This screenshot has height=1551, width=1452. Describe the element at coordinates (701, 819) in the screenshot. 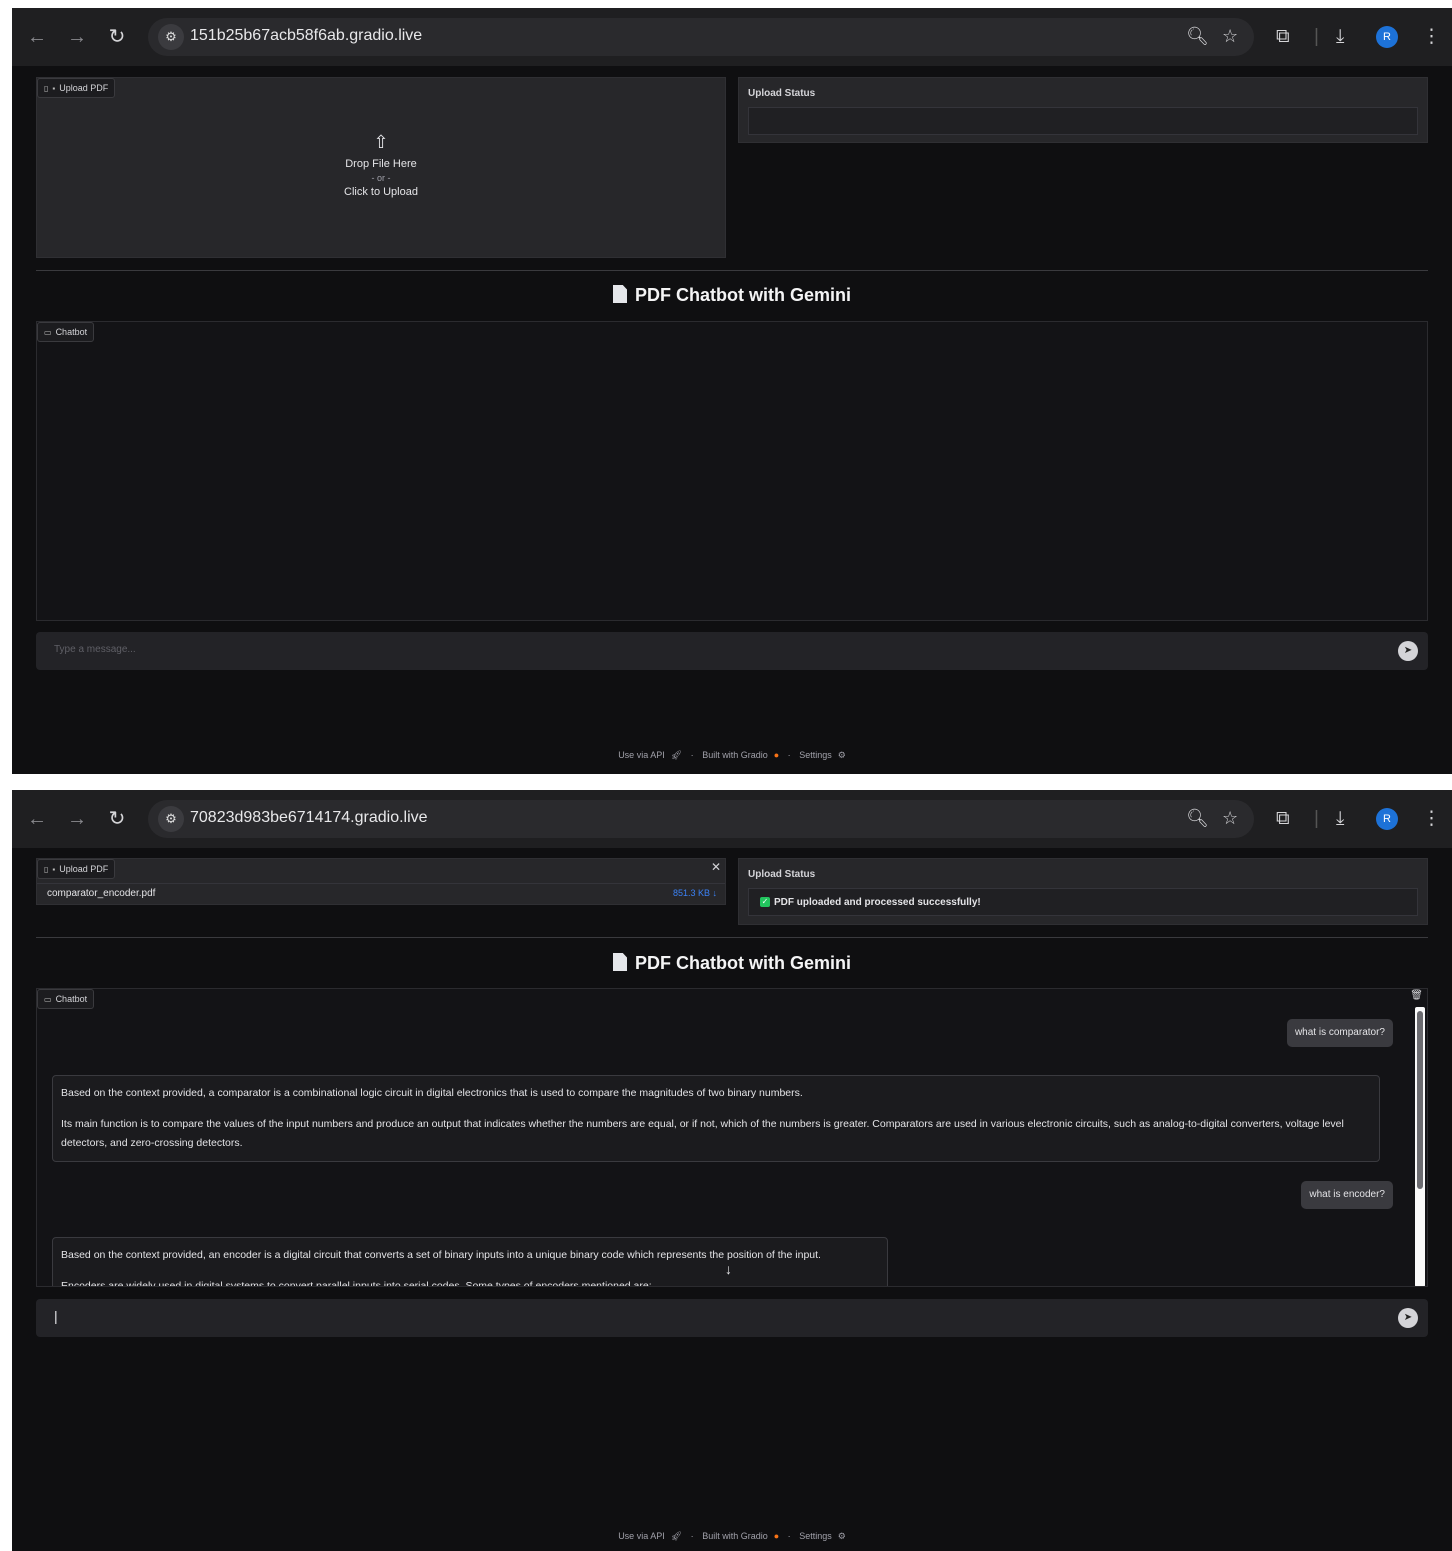

I see `address-bar: ⚙ 70823d983be6714174.gradio.live 🔍︎ ☆` at that location.